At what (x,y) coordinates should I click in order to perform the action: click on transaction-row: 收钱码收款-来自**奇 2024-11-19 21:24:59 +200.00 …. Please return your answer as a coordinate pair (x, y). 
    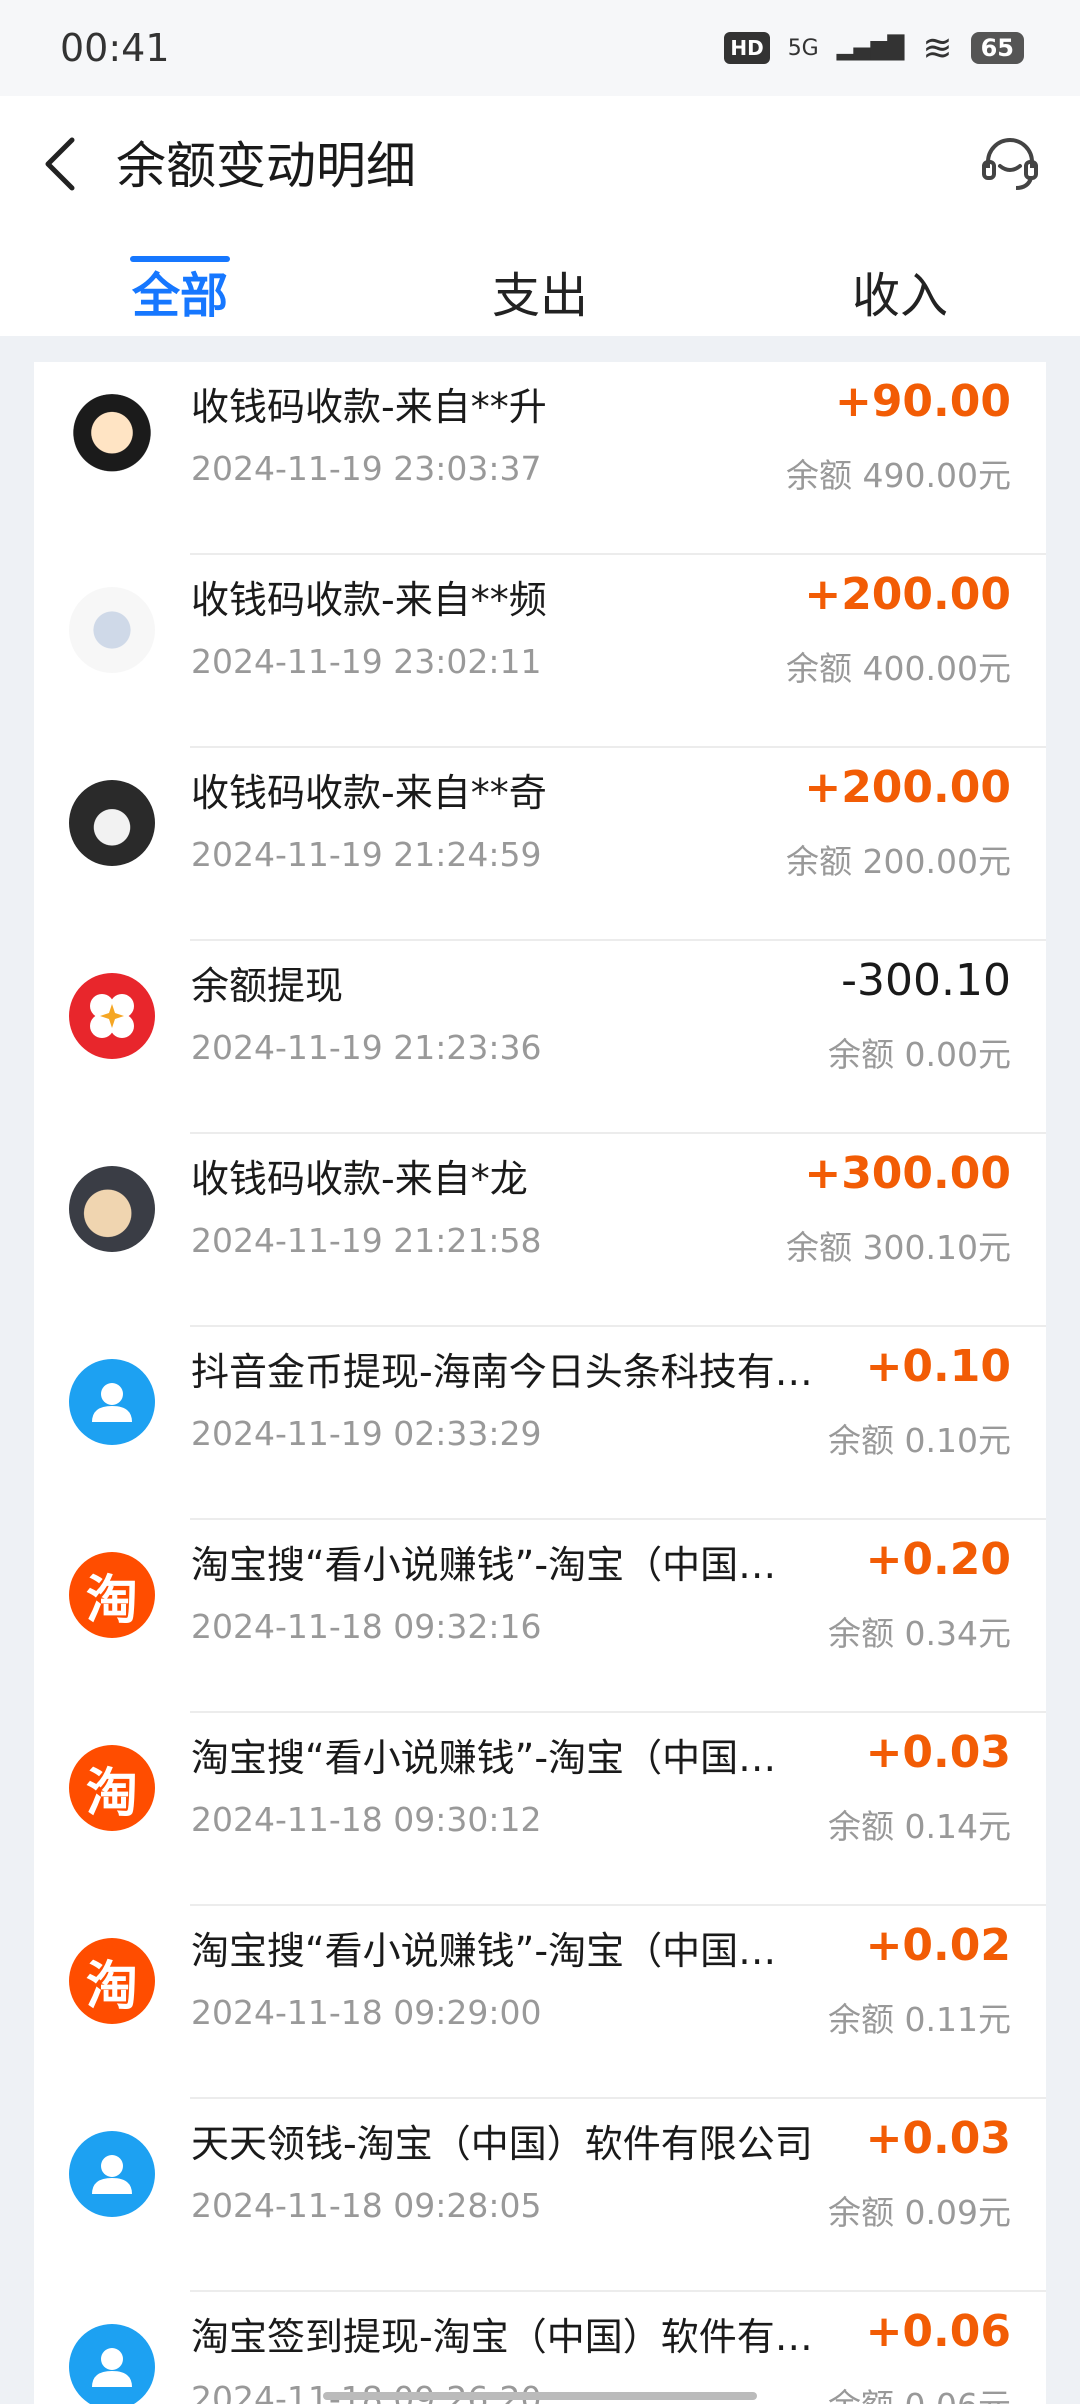
    Looking at the image, I should click on (540, 844).